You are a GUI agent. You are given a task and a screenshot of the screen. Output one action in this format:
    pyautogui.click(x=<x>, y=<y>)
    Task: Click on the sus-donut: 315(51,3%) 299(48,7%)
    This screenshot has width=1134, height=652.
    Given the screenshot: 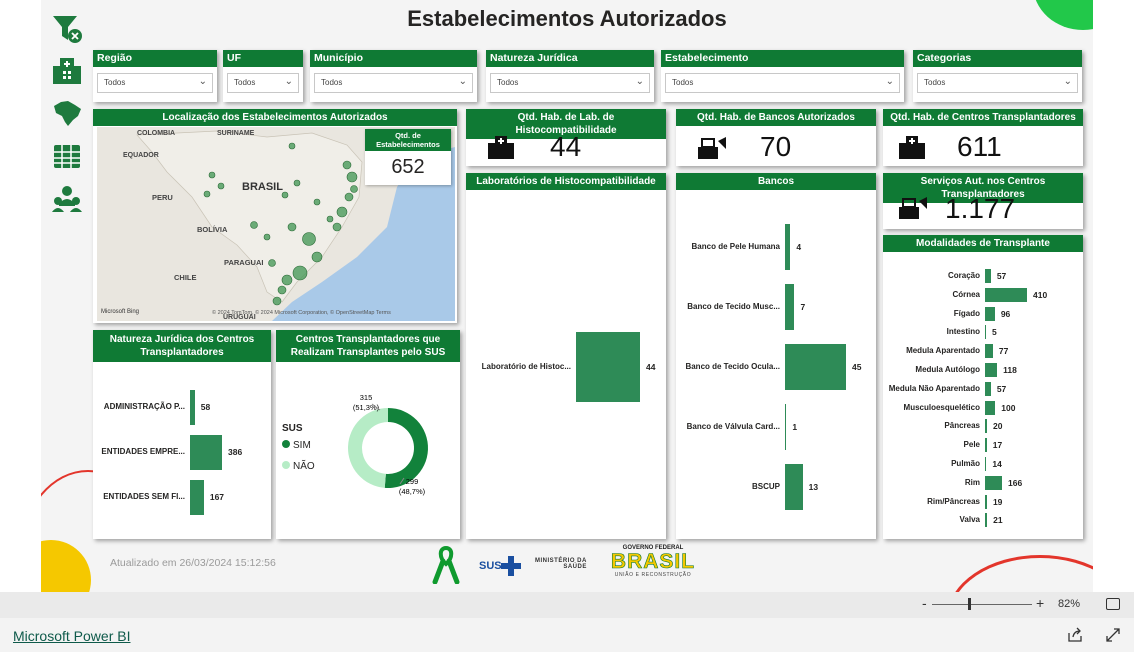 What is the action you would take?
    pyautogui.click(x=368, y=452)
    